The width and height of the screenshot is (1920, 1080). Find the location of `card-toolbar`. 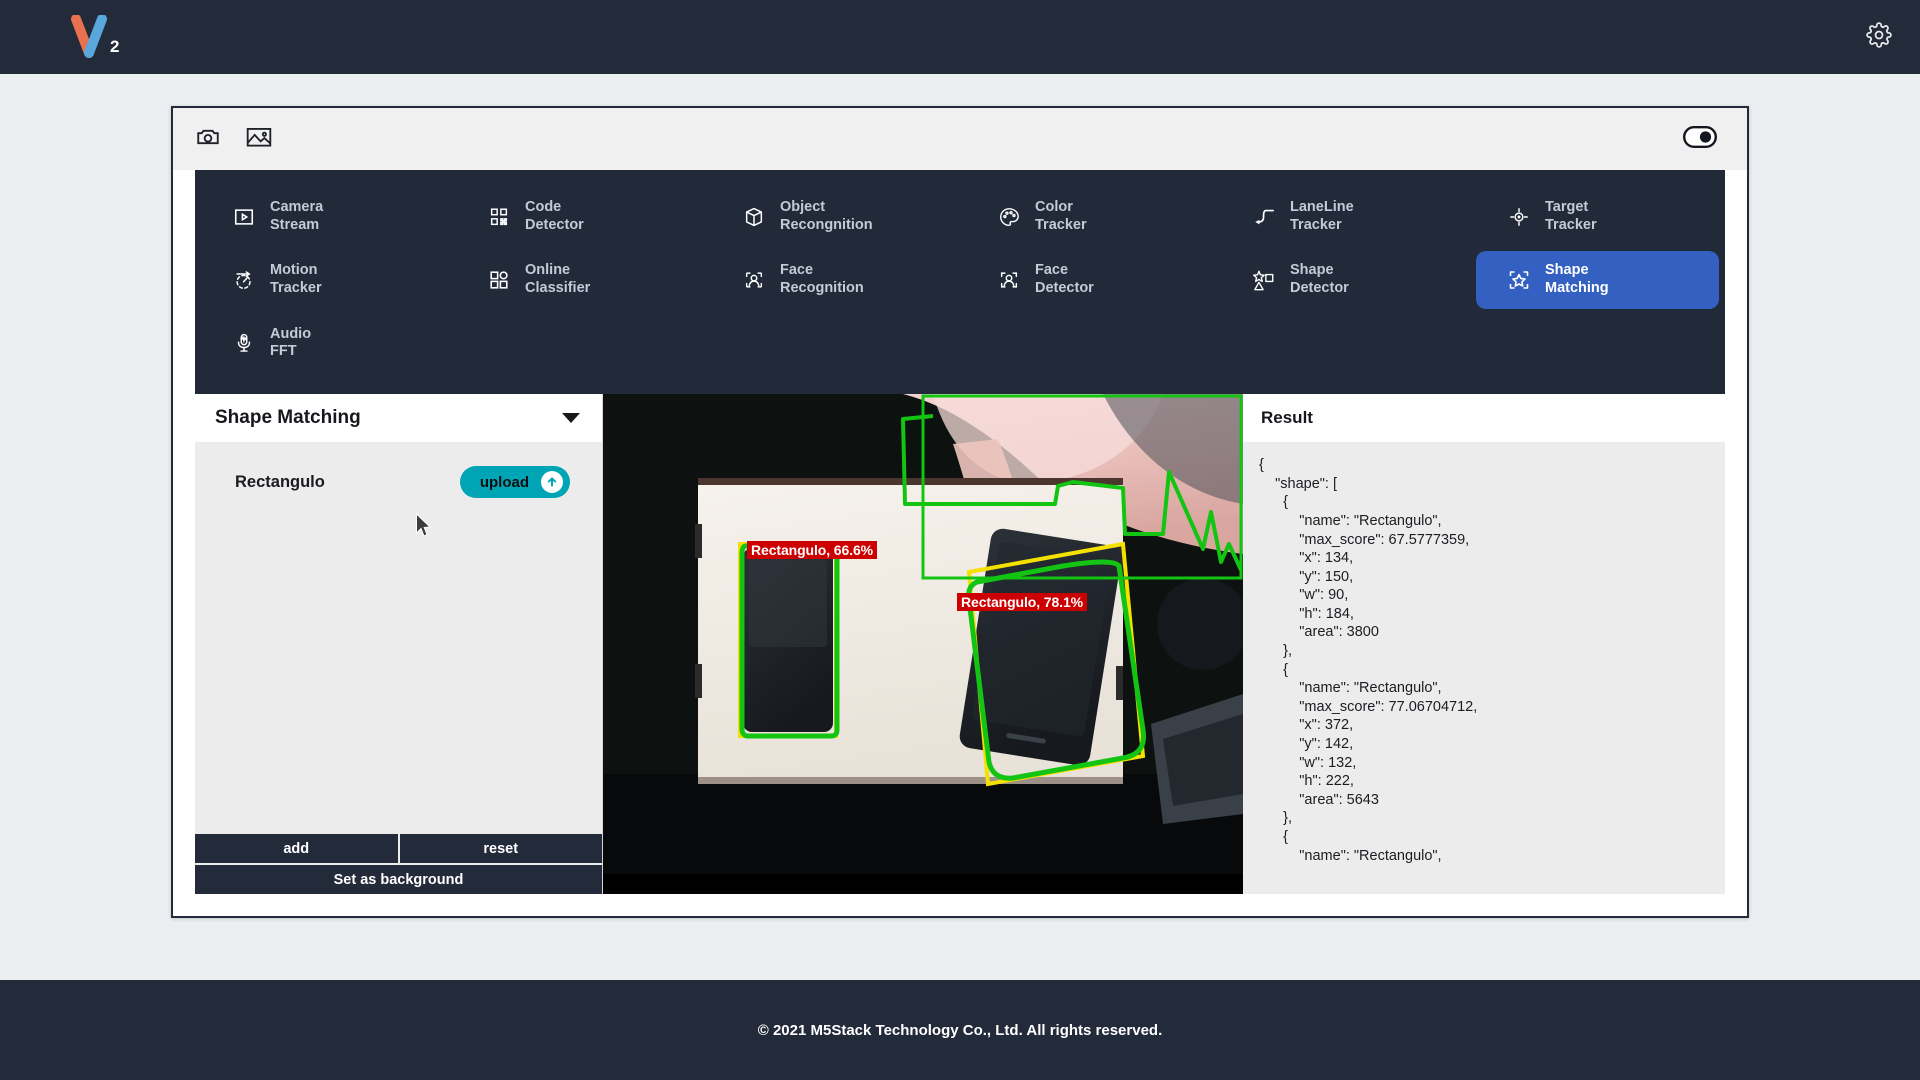

card-toolbar is located at coordinates (960, 139).